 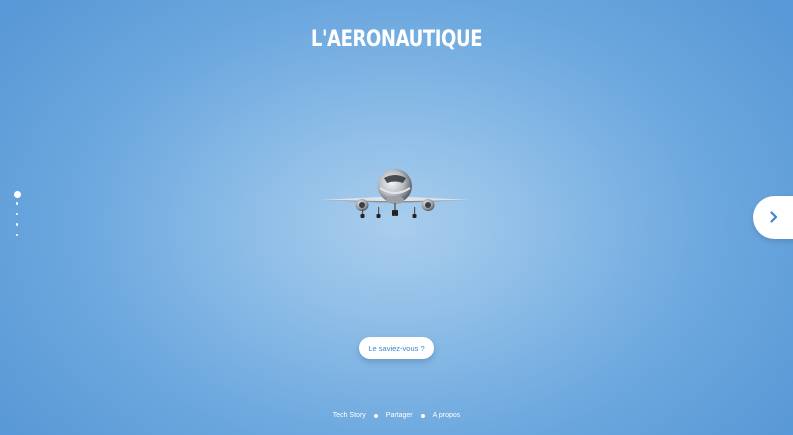 I want to click on did-you-know-button: Le saviez-vous ?, so click(x=396, y=348).